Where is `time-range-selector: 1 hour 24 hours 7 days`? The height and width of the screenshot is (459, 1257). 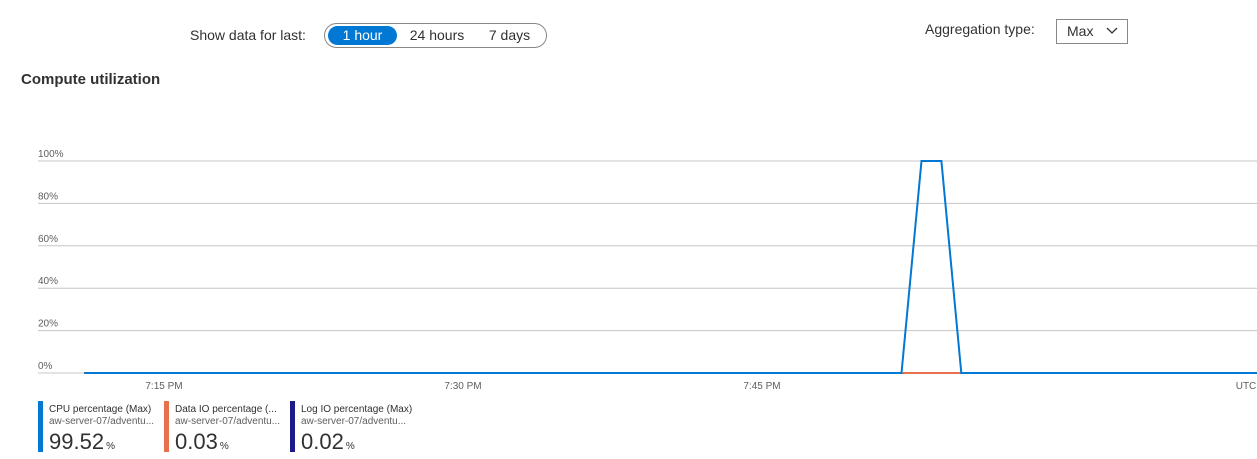 time-range-selector: 1 hour 24 hours 7 days is located at coordinates (435, 35).